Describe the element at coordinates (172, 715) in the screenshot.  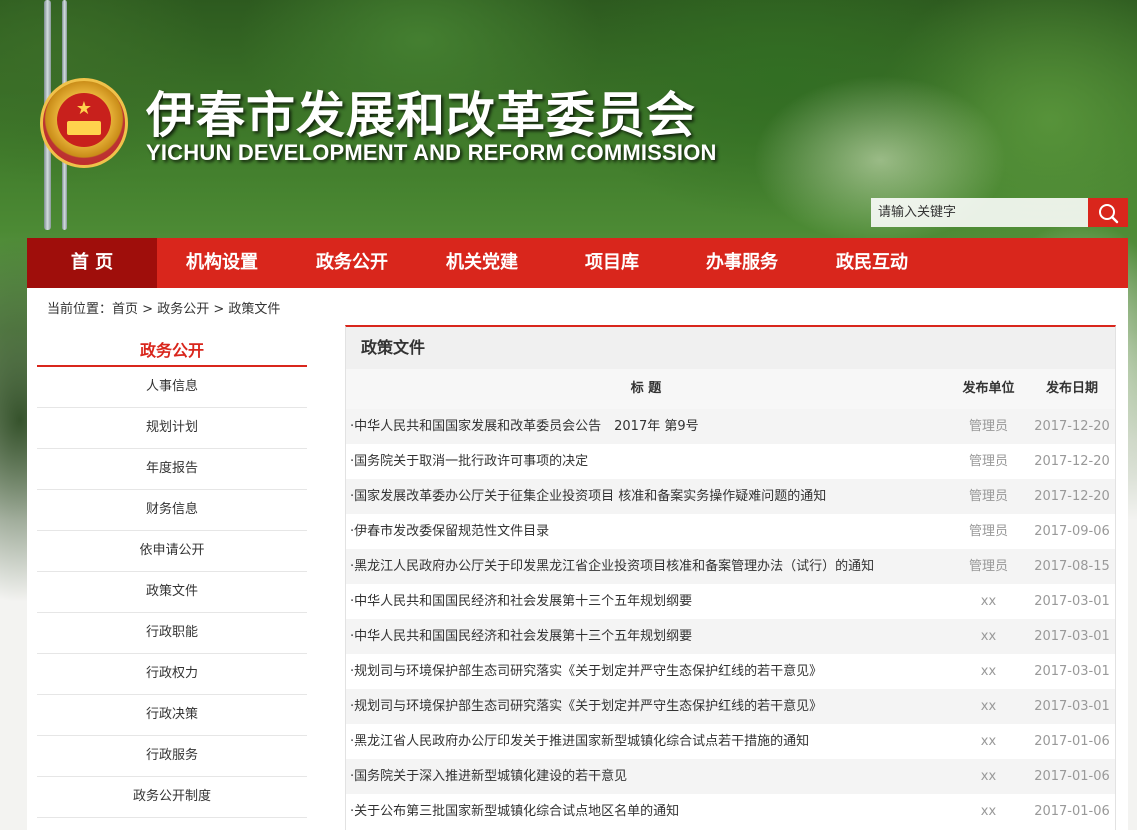
I see `sidebar-item-decisions: 行政决策` at that location.